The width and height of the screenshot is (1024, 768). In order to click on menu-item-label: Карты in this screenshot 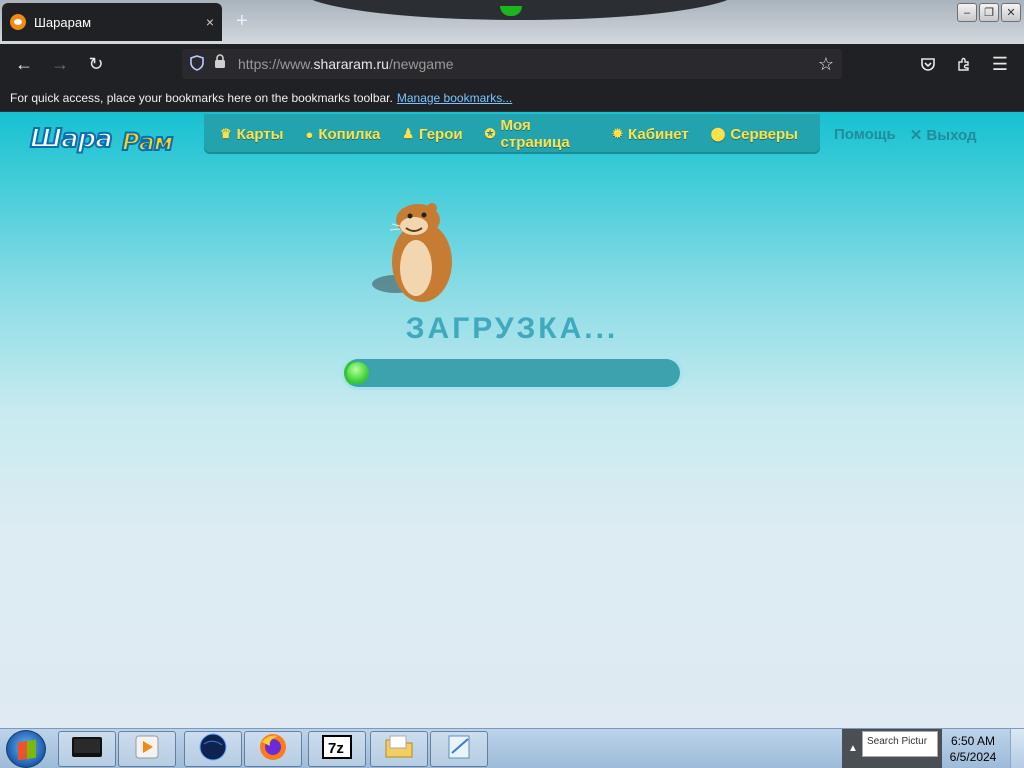, I will do `click(260, 134)`.